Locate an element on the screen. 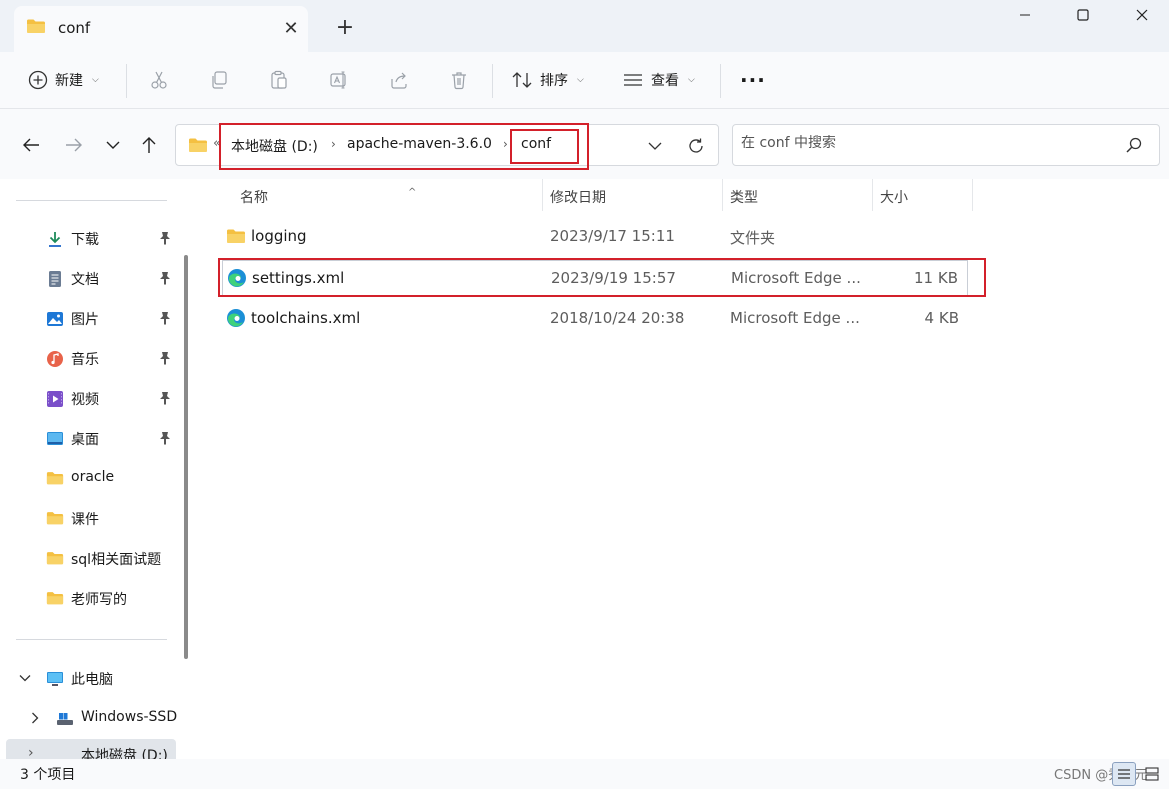  tiles-view-icon is located at coordinates (1152, 774).